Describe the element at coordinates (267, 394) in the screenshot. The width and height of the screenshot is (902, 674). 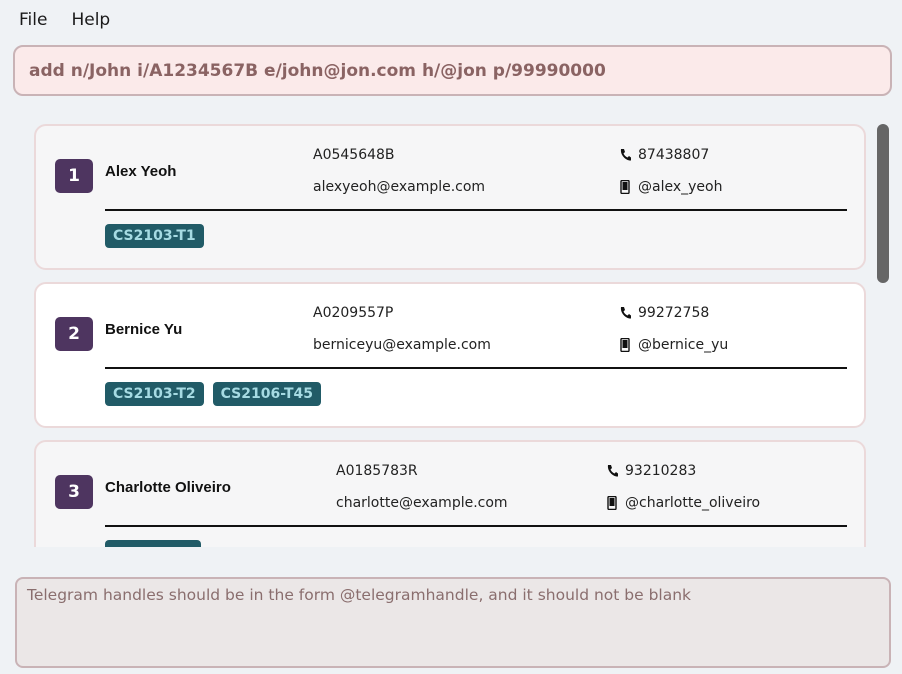
I see `tag: CS2106-T45` at that location.